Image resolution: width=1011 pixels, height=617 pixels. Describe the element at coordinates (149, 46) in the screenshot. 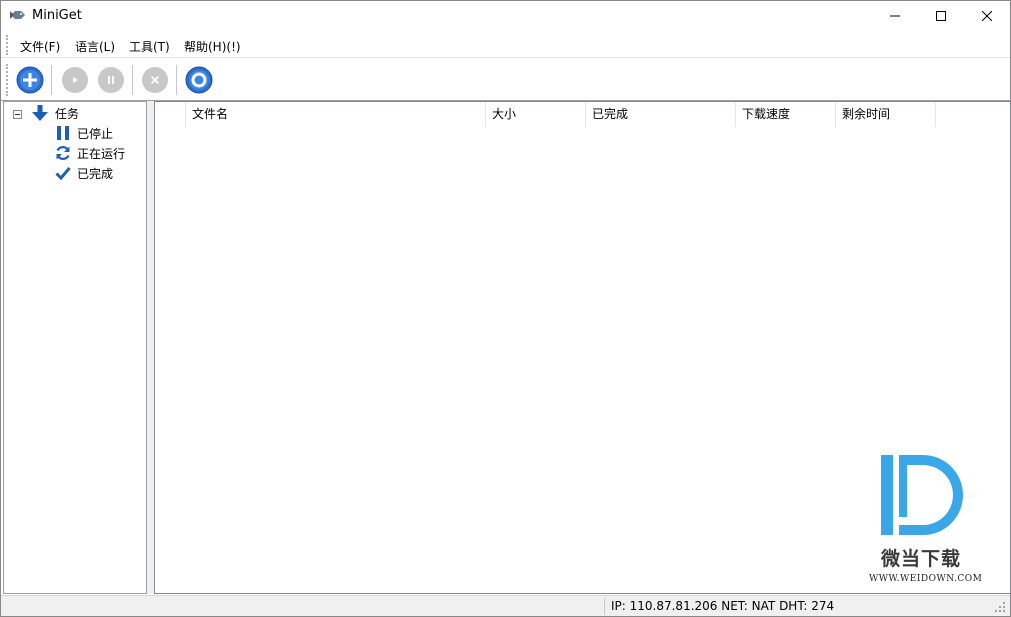

I see `menu-tools: 工具(T)` at that location.